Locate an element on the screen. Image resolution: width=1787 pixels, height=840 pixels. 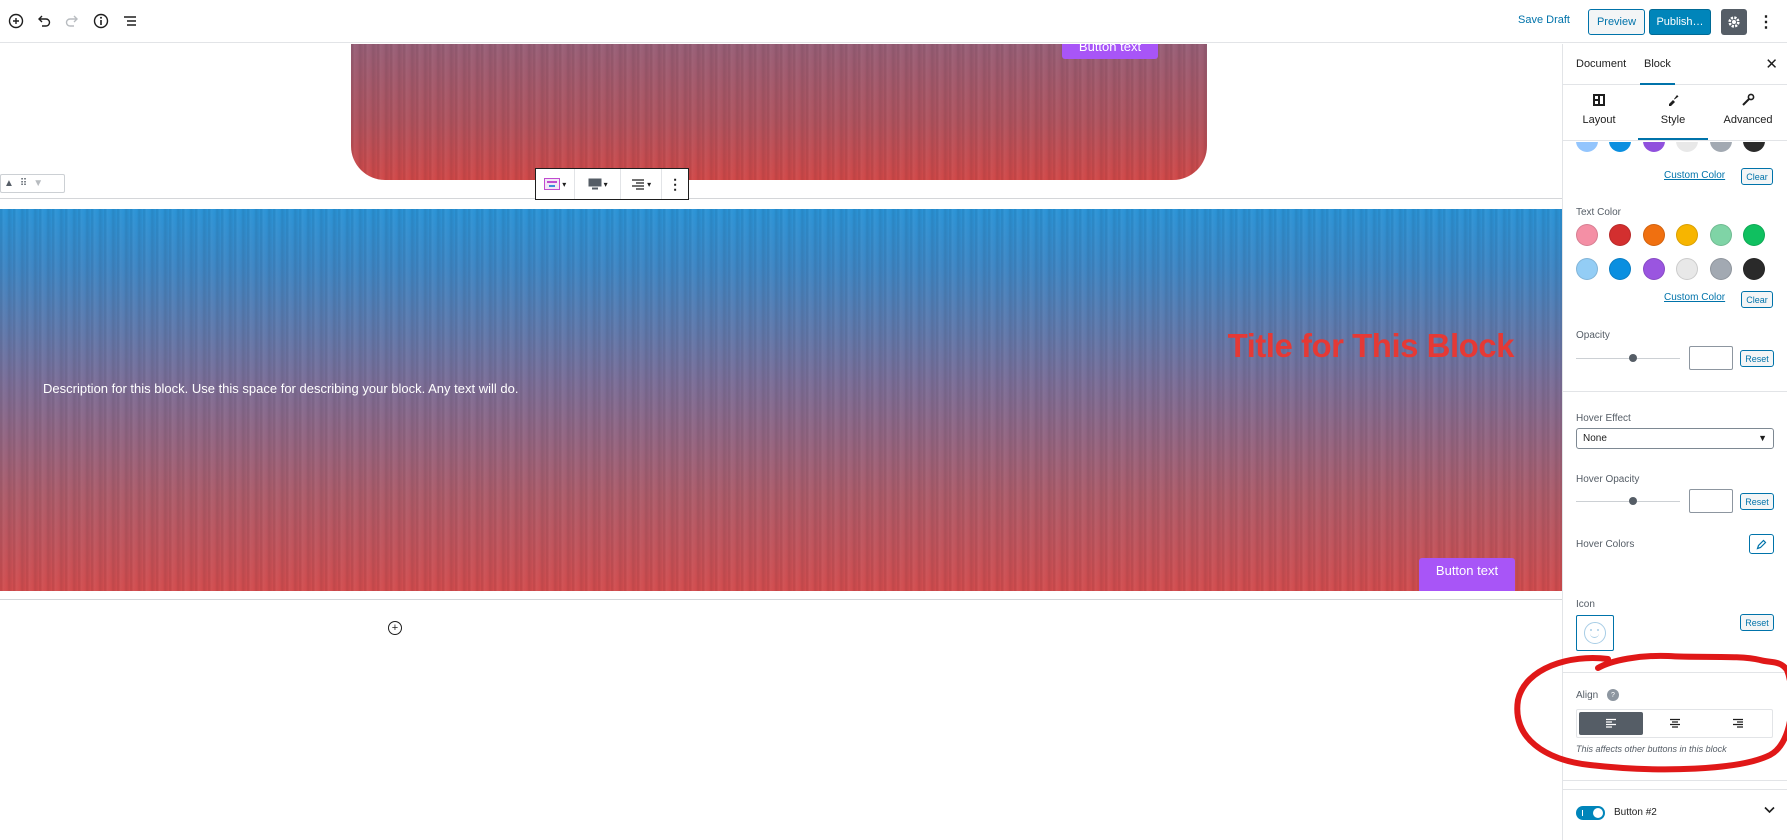
subtab-layout: Layout is located at coordinates (1599, 109).